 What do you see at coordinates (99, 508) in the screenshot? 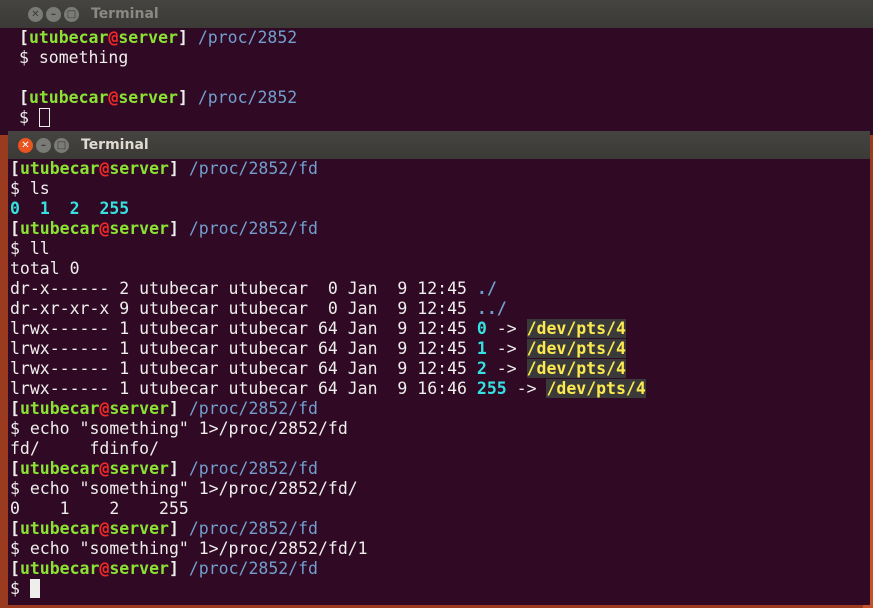
I see `output-line: 0 1 2 255` at bounding box center [99, 508].